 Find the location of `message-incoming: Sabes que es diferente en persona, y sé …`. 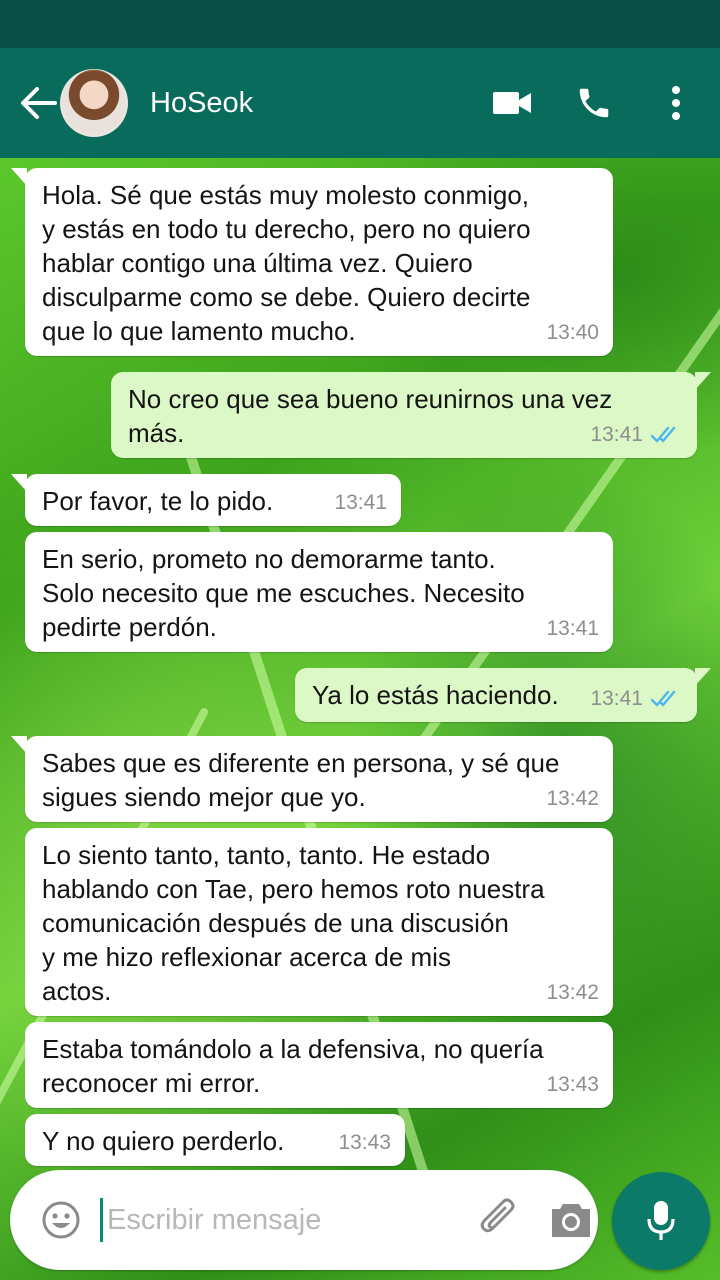

message-incoming: Sabes que es diferente en persona, y sé … is located at coordinates (312, 779).